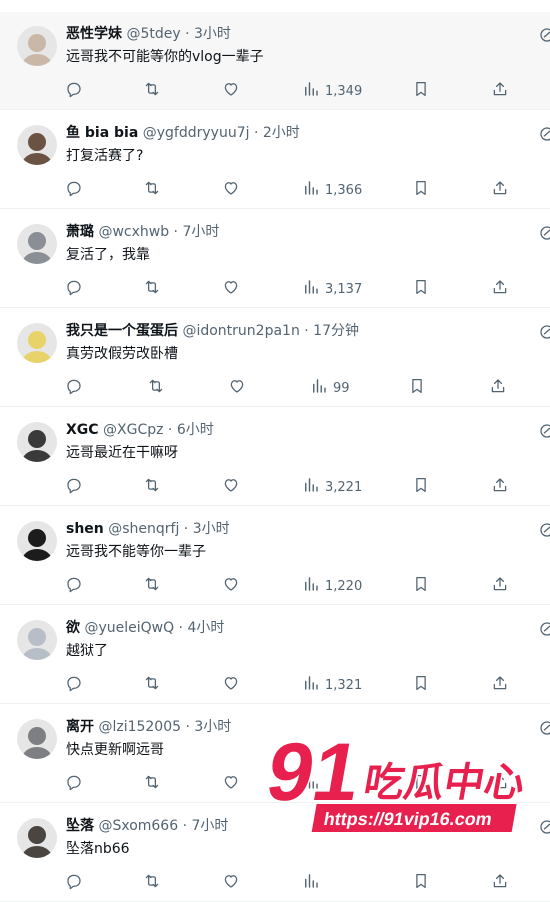 Image resolution: width=550 pixels, height=902 pixels. Describe the element at coordinates (275, 655) in the screenshot. I see `tweet: 欲 @yueleiQwQ · 4小时 越狱了 1,321` at that location.